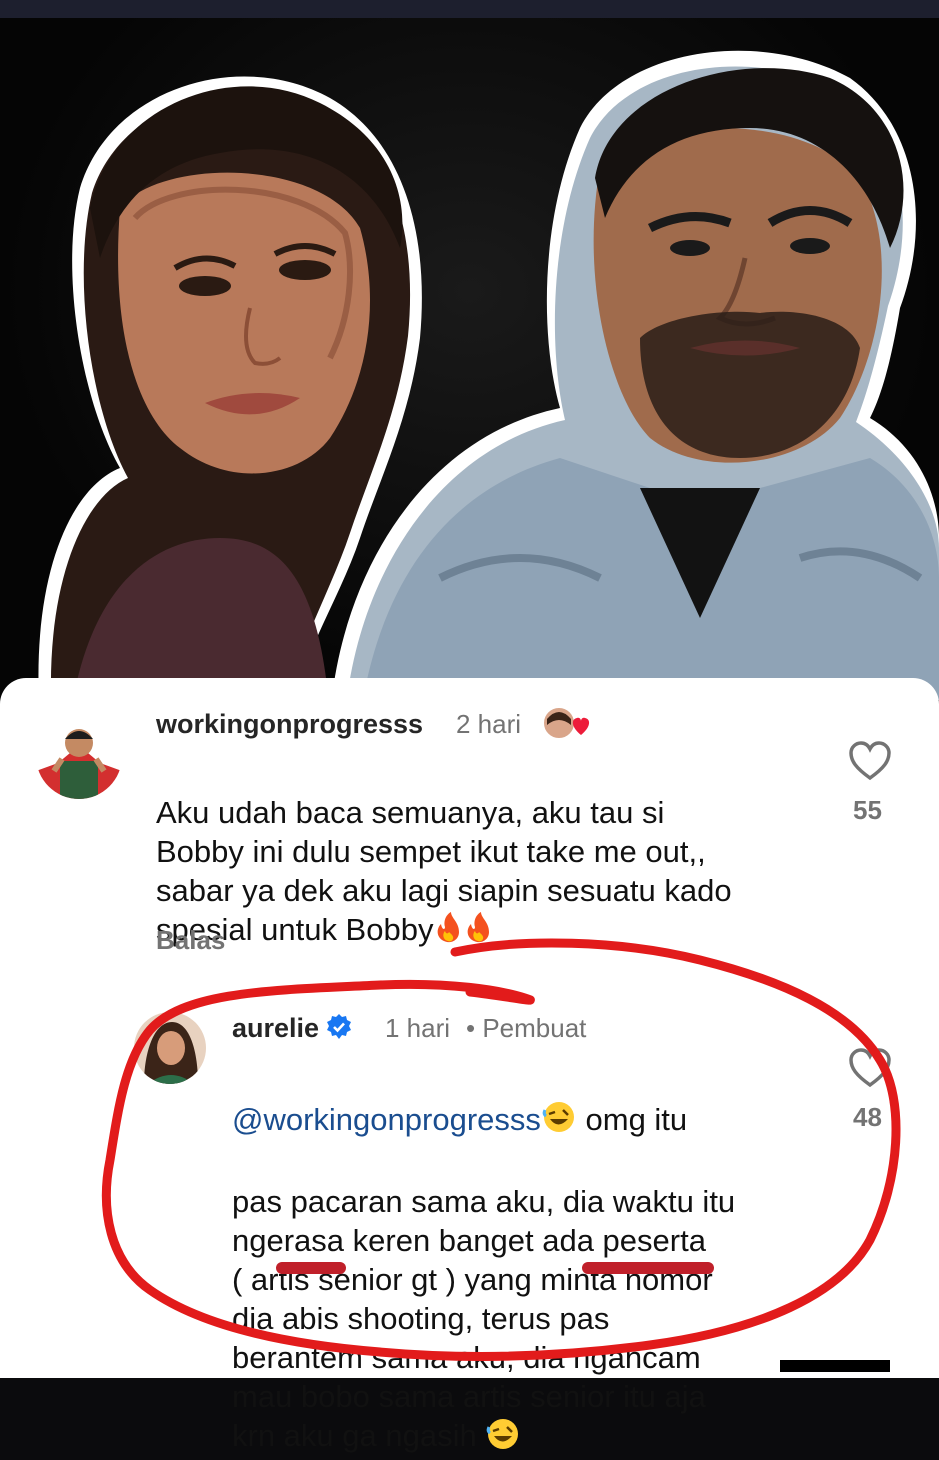 This screenshot has height=1460, width=939. What do you see at coordinates (526, 1028) in the screenshot?
I see `creator-label: • Pembuat` at bounding box center [526, 1028].